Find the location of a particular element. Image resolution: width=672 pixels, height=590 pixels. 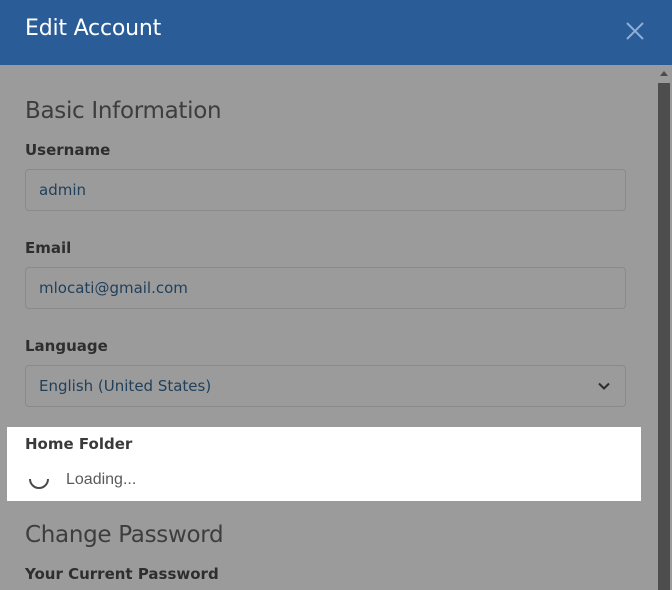

close-button is located at coordinates (635, 31).